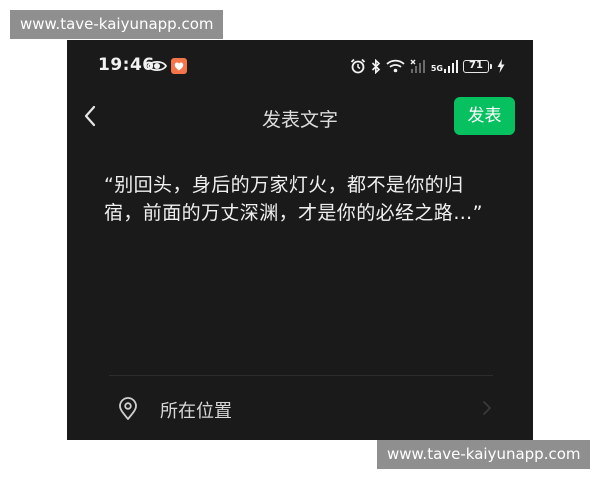 The height and width of the screenshot is (480, 600). What do you see at coordinates (376, 66) in the screenshot?
I see `bluetooth-icon` at bounding box center [376, 66].